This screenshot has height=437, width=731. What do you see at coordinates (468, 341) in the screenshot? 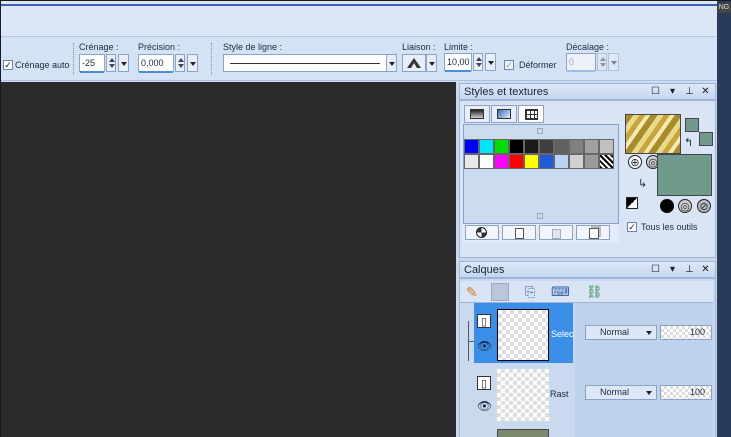
I see `tree-connector` at bounding box center [468, 341].